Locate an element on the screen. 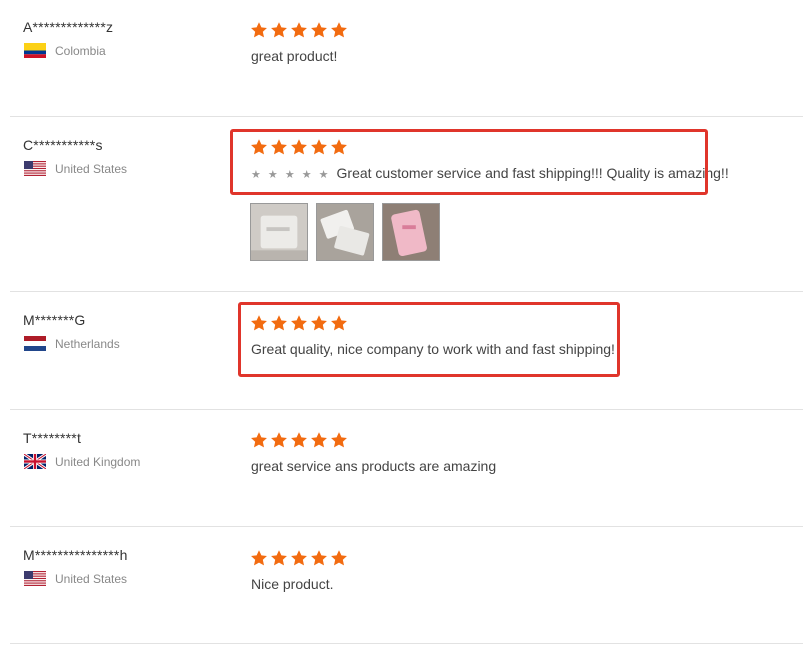 This screenshot has width=803, height=645. reviewer-name: M*******G is located at coordinates (54, 320).